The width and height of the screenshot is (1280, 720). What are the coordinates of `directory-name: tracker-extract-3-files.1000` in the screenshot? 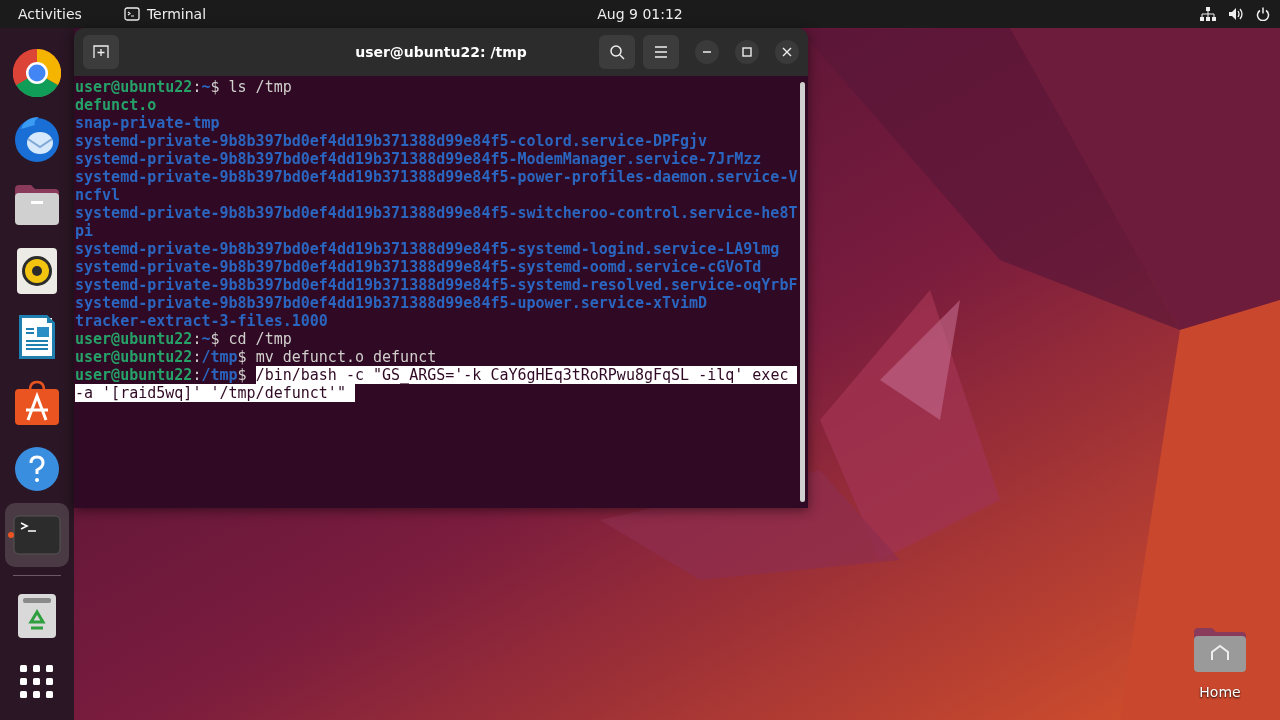 It's located at (201, 321).